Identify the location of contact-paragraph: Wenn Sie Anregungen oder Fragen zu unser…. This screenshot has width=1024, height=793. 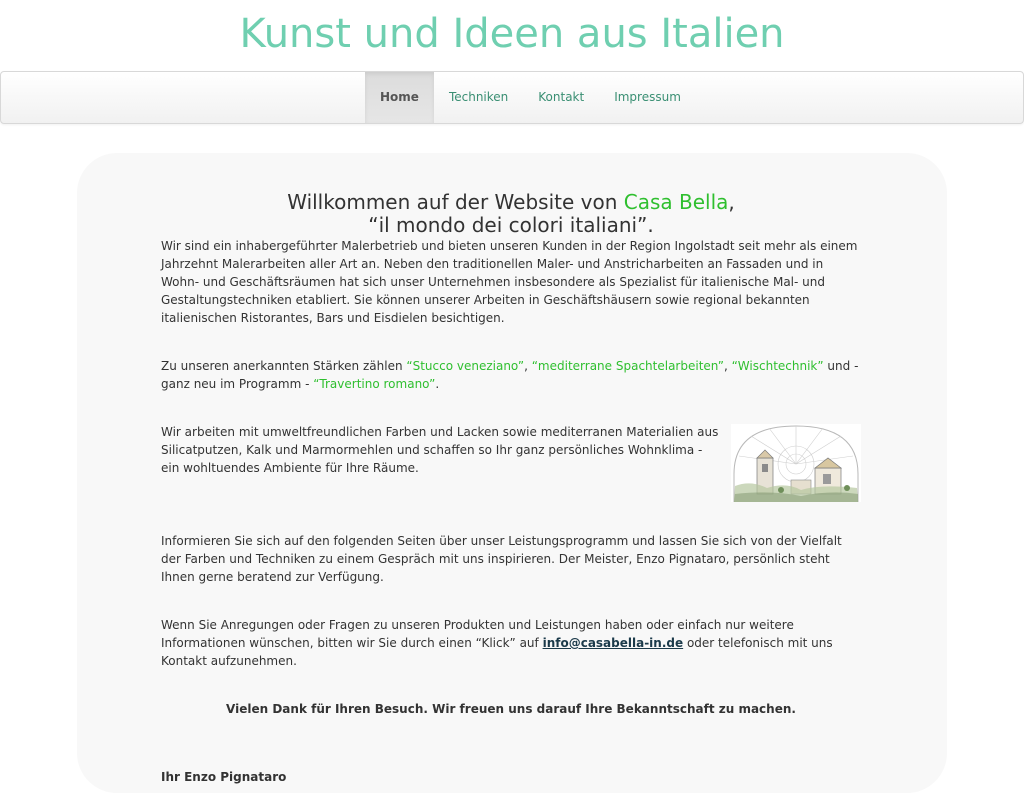
(511, 643).